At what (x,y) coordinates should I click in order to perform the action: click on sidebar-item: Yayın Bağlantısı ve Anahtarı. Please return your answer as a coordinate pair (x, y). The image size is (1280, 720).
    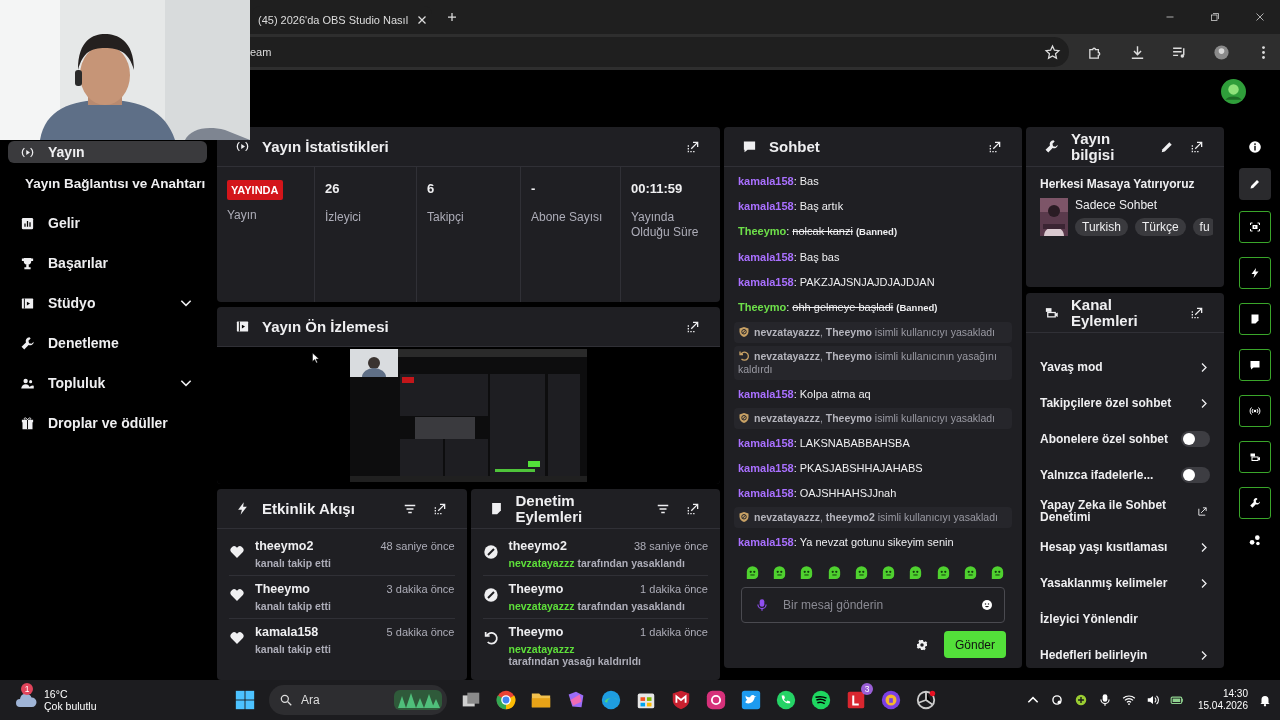
    Looking at the image, I should click on (107, 183).